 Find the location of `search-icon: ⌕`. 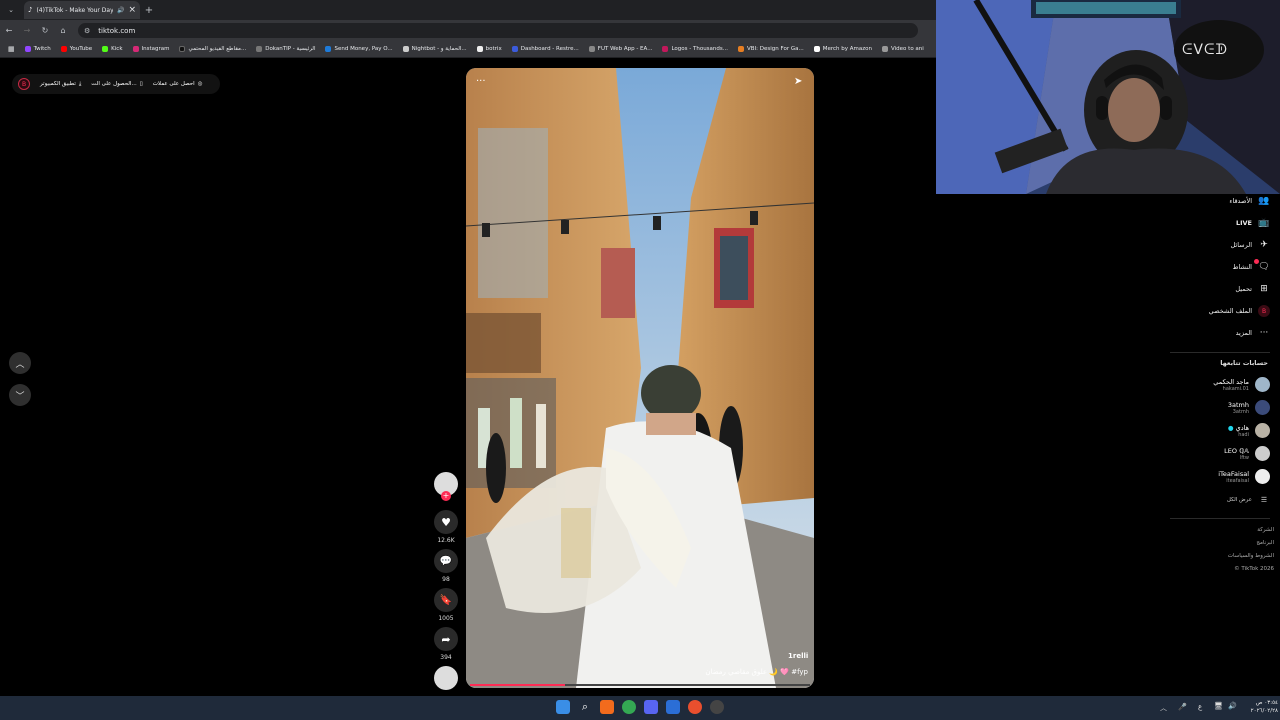

search-icon: ⌕ is located at coordinates (585, 707).